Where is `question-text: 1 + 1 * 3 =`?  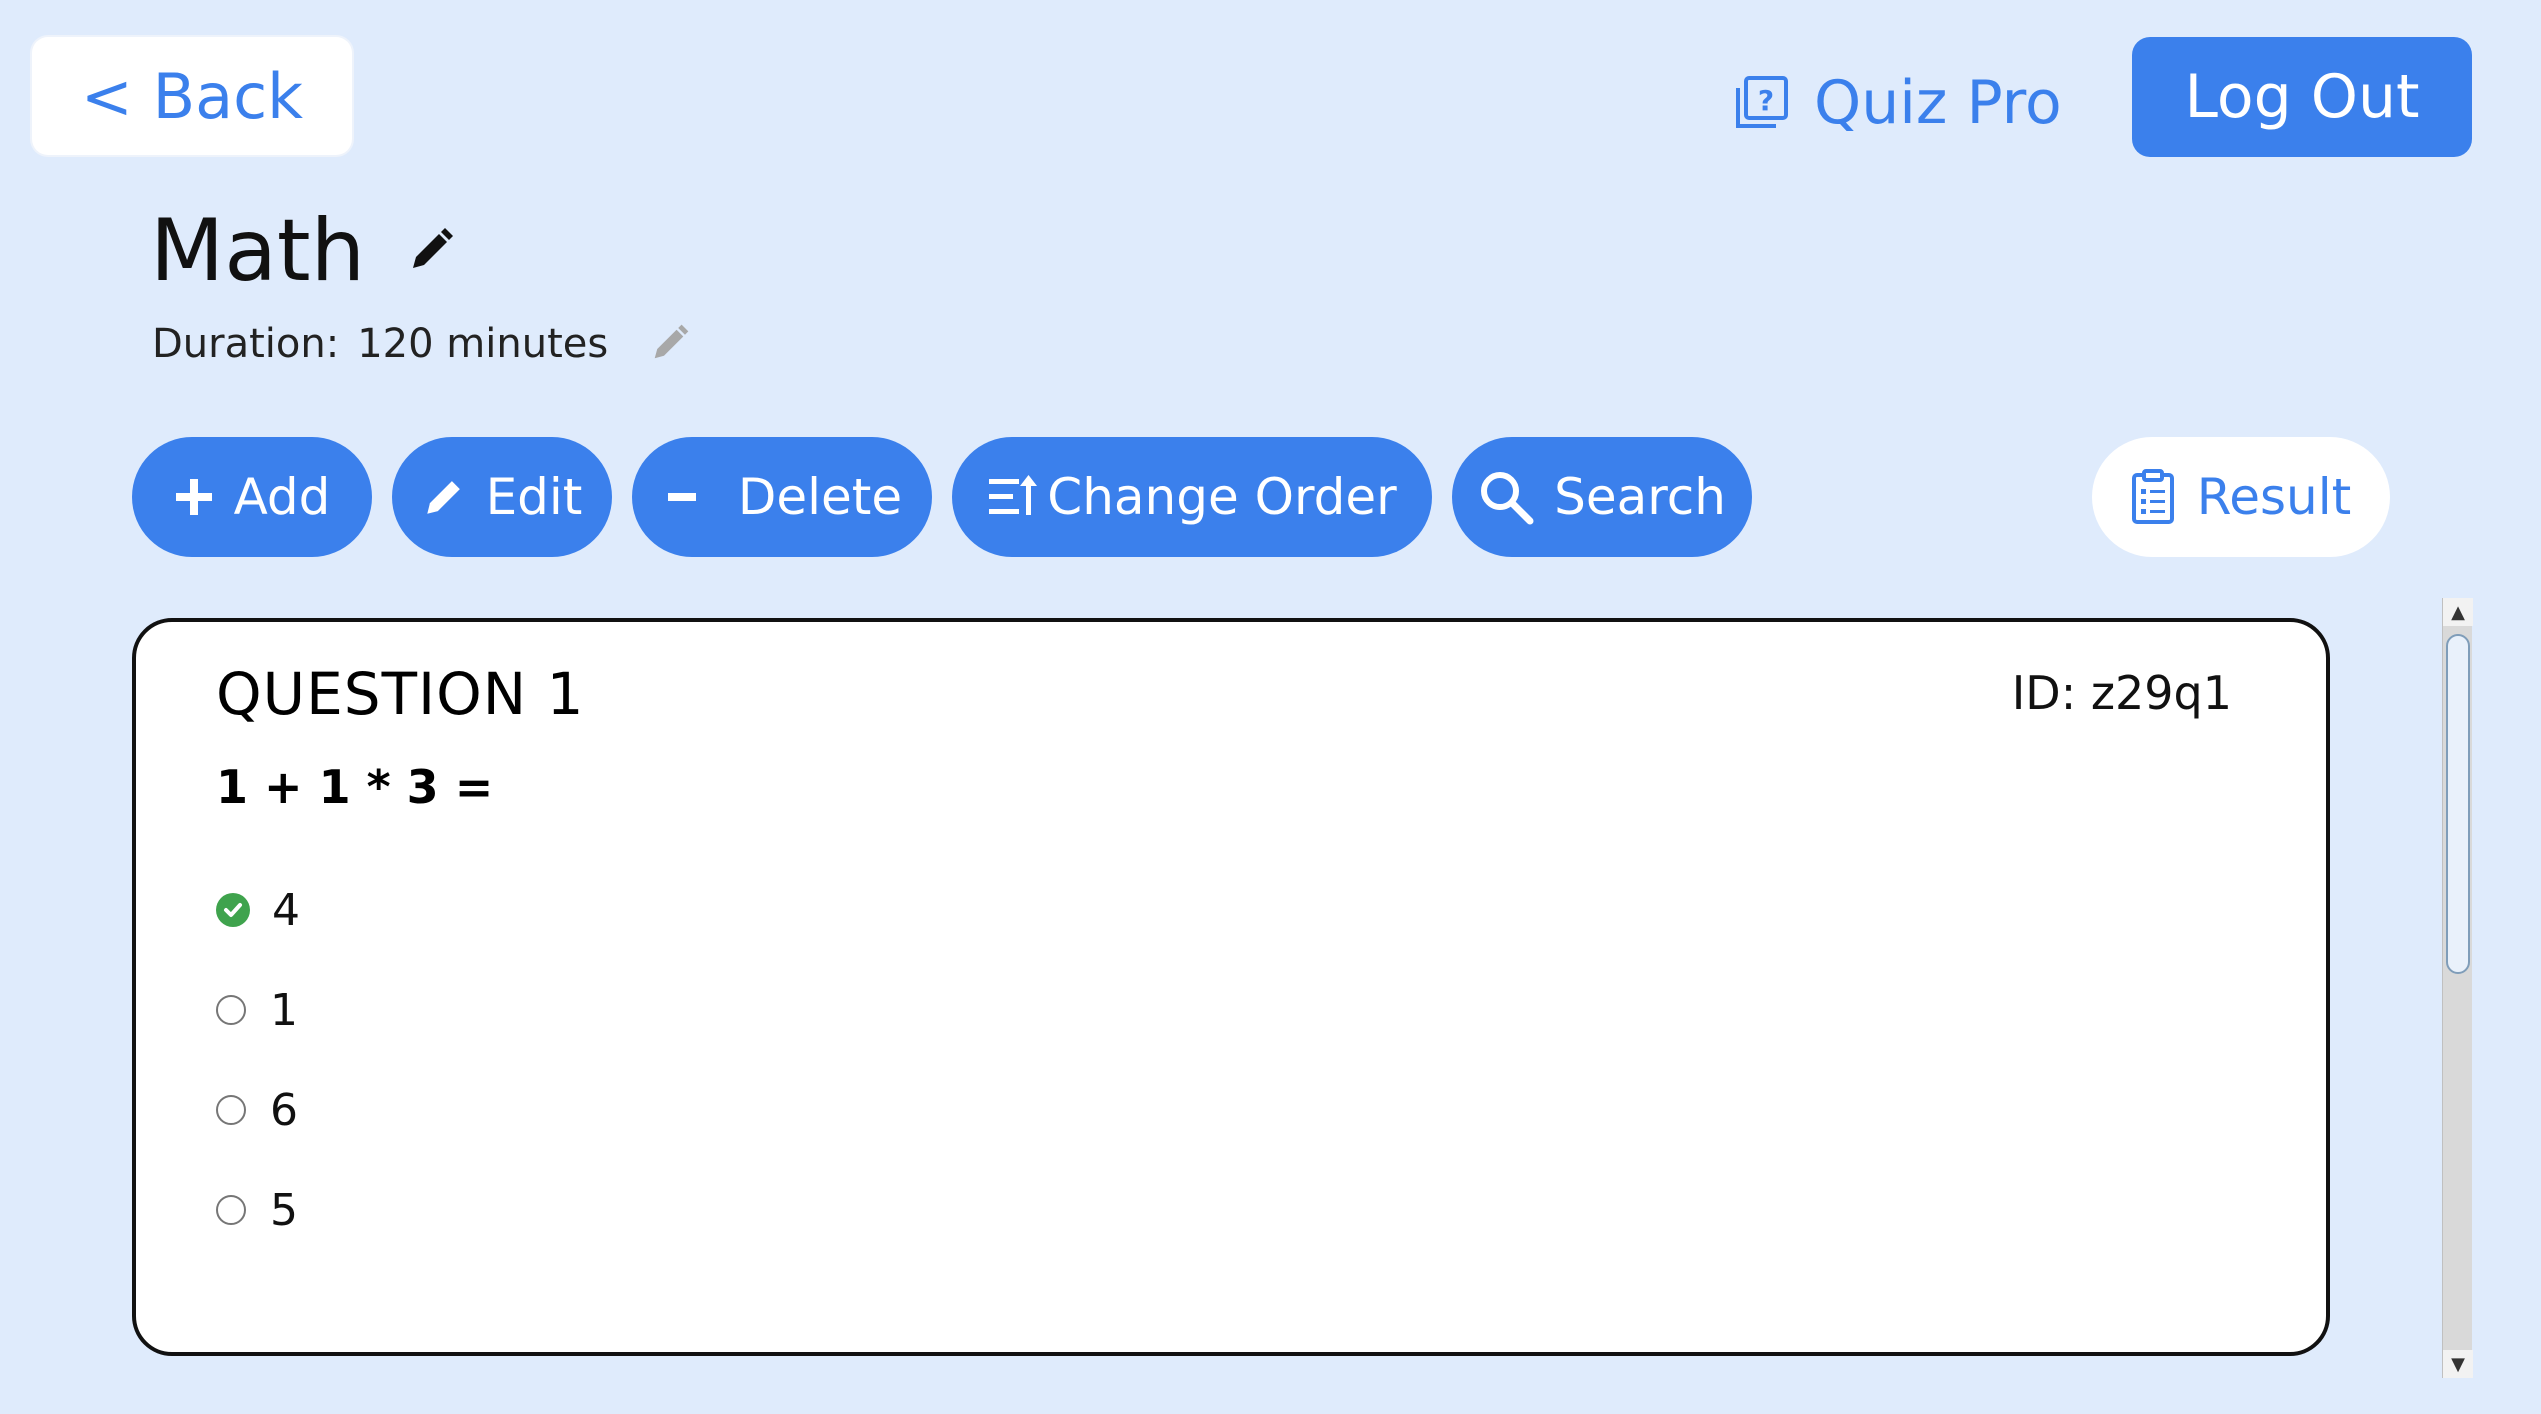
question-text: 1 + 1 * 3 = is located at coordinates (355, 787).